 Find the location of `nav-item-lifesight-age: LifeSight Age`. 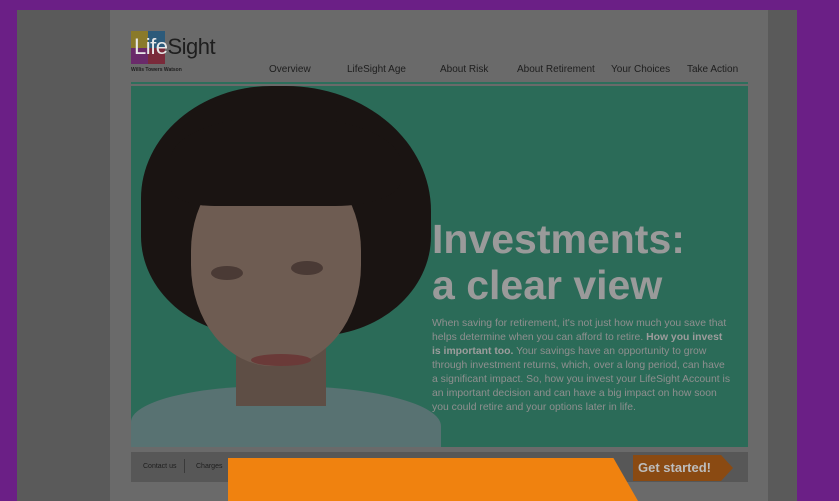

nav-item-lifesight-age: LifeSight Age is located at coordinates (376, 69).